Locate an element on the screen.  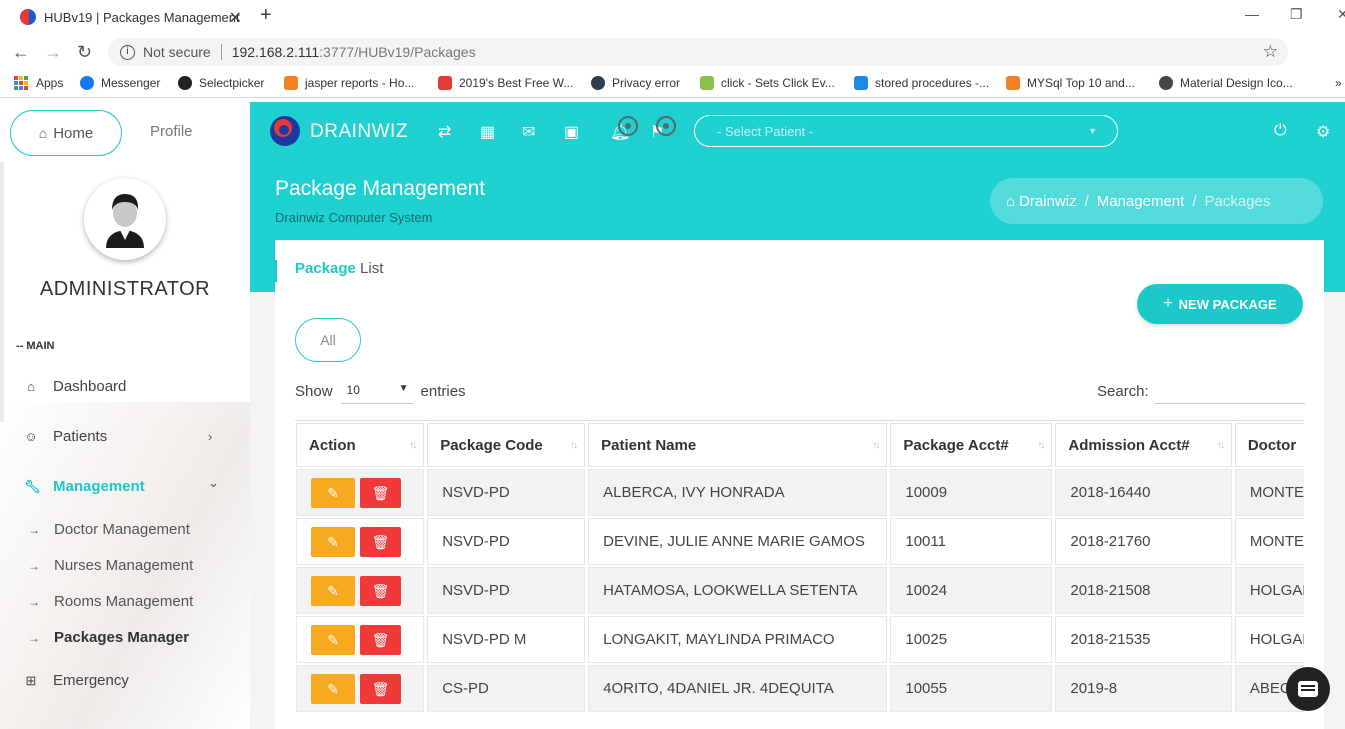
search-input is located at coordinates (1229, 391).